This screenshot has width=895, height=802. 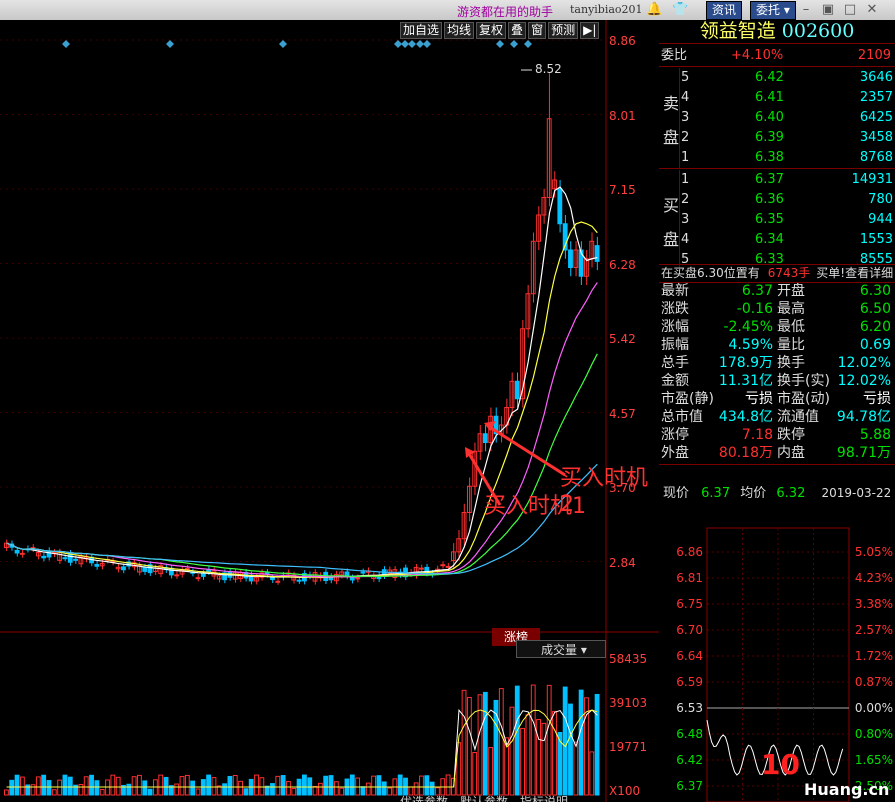 What do you see at coordinates (874, 656) in the screenshot?
I see `intraday-pct-tick: 1.72%` at bounding box center [874, 656].